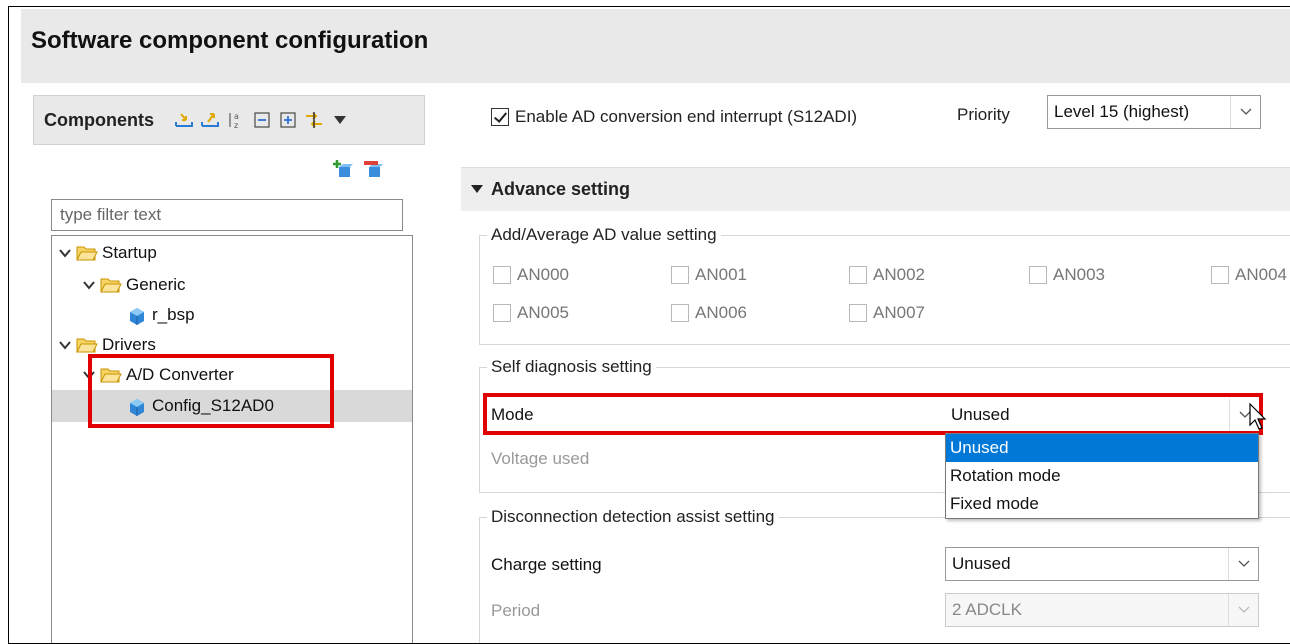  Describe the element at coordinates (899, 274) in the screenshot. I see `channel-label: AN002` at that location.